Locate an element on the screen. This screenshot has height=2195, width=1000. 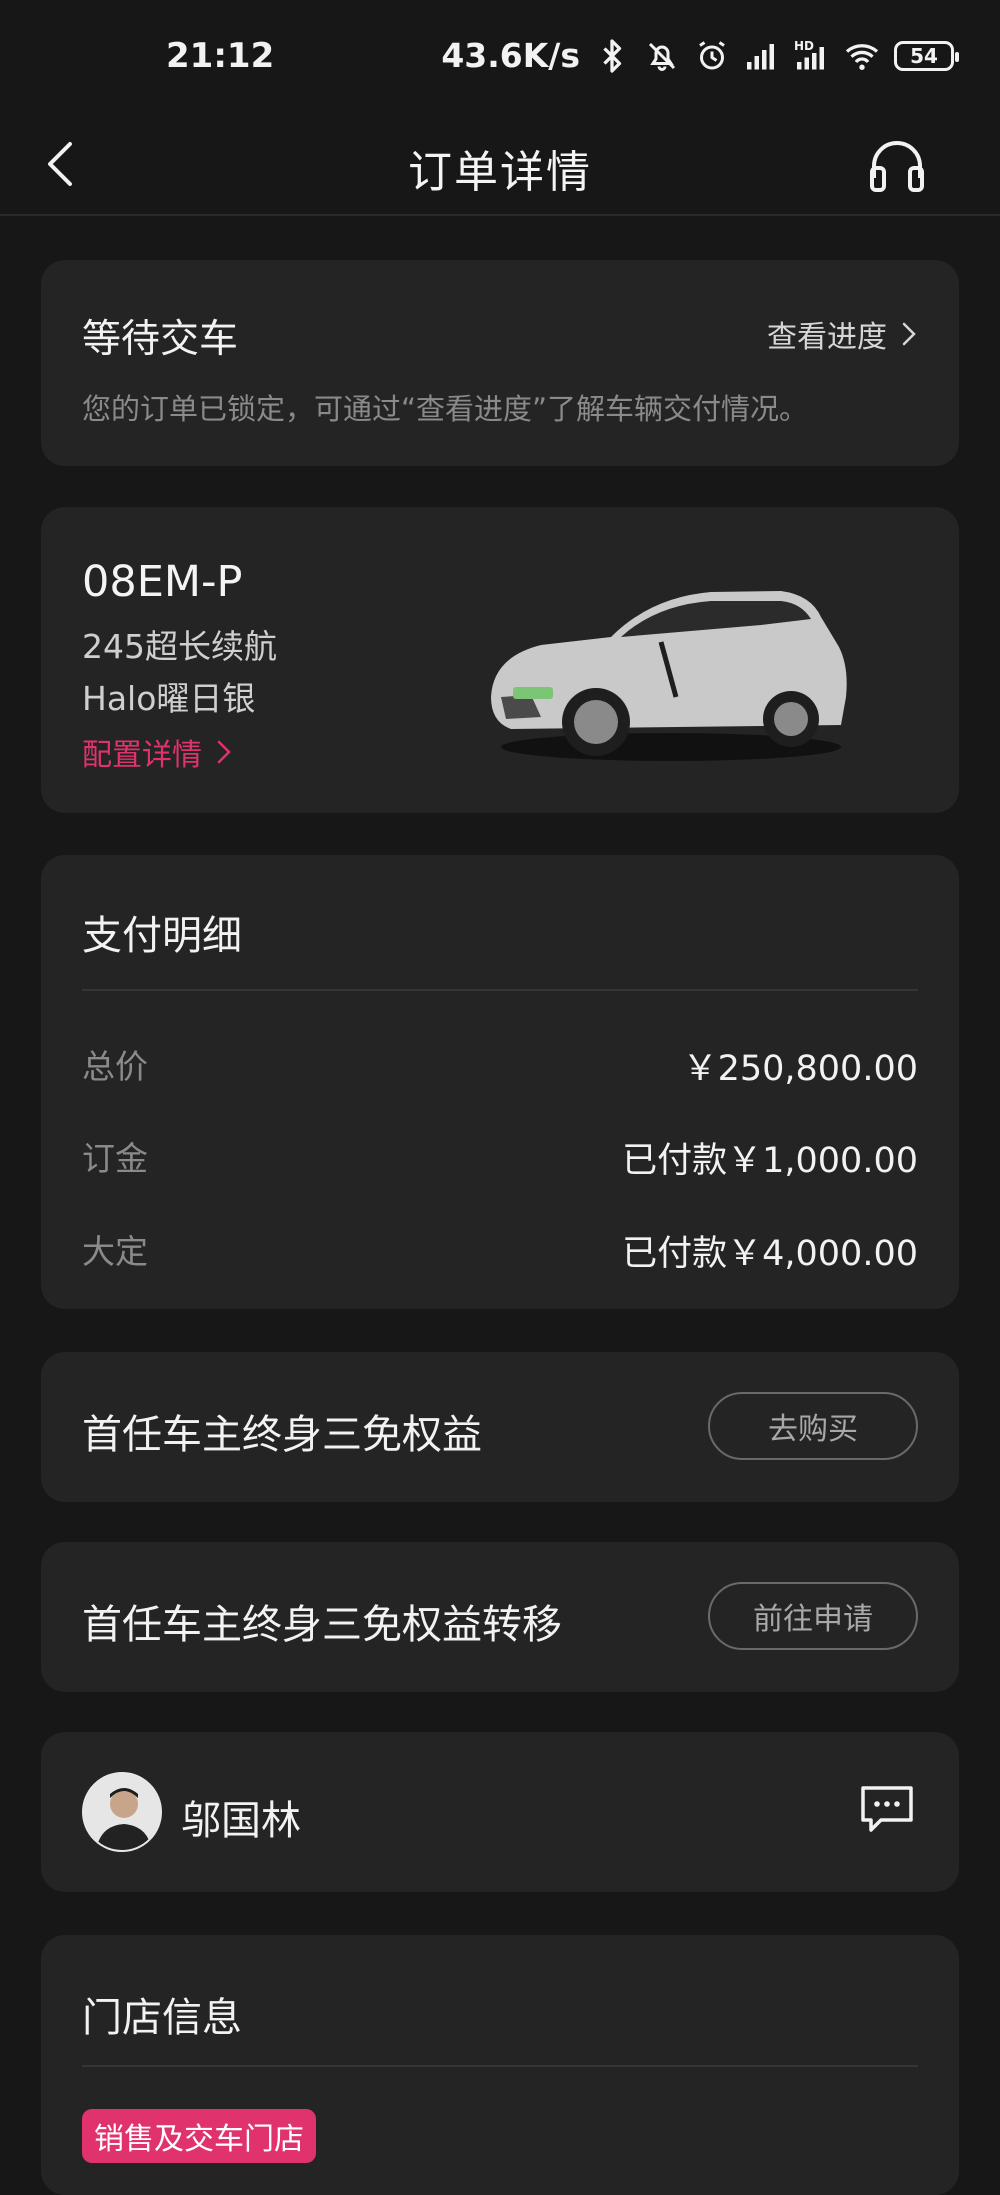
vehicle-card: 08EM-P 245超长续航 Halo曜日银 配置详情 is located at coordinates (500, 660).